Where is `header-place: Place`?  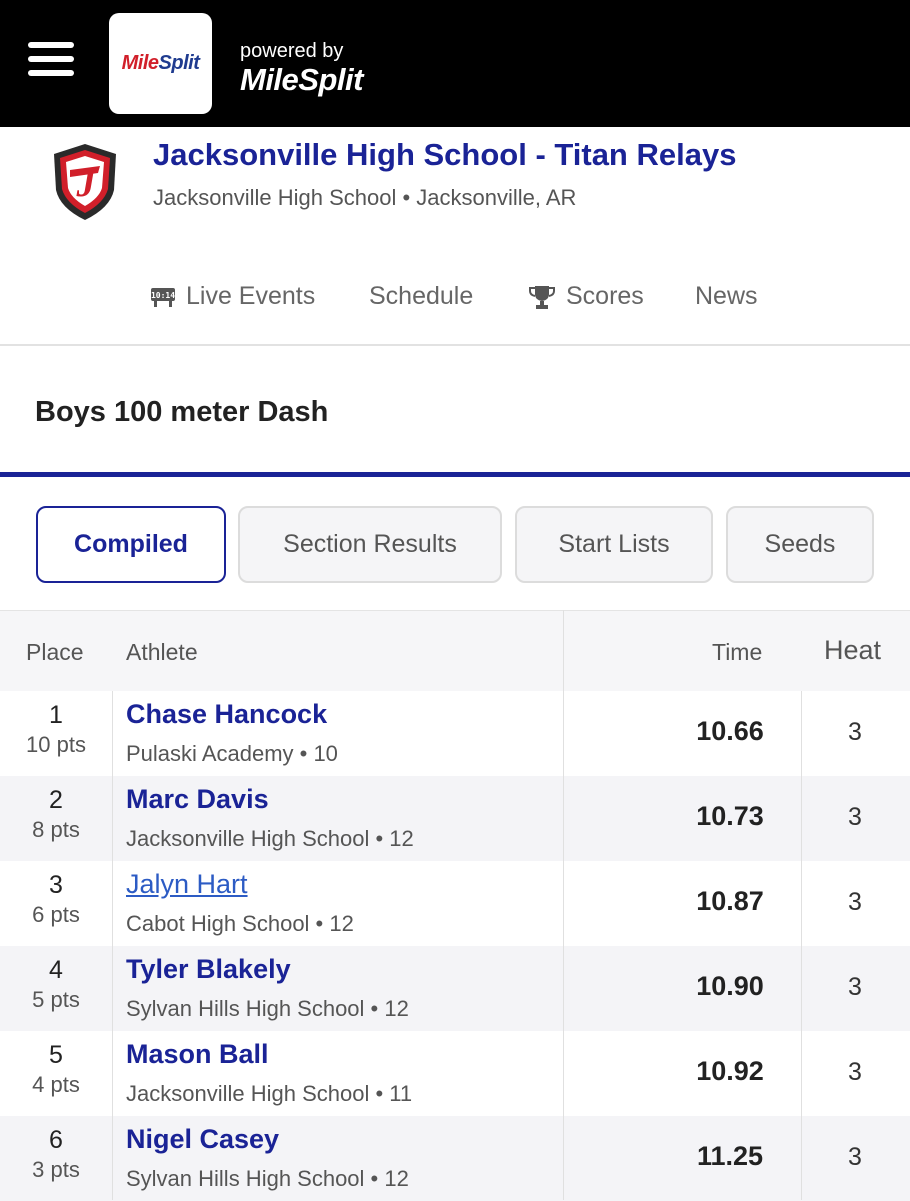
header-place: Place is located at coordinates (55, 652).